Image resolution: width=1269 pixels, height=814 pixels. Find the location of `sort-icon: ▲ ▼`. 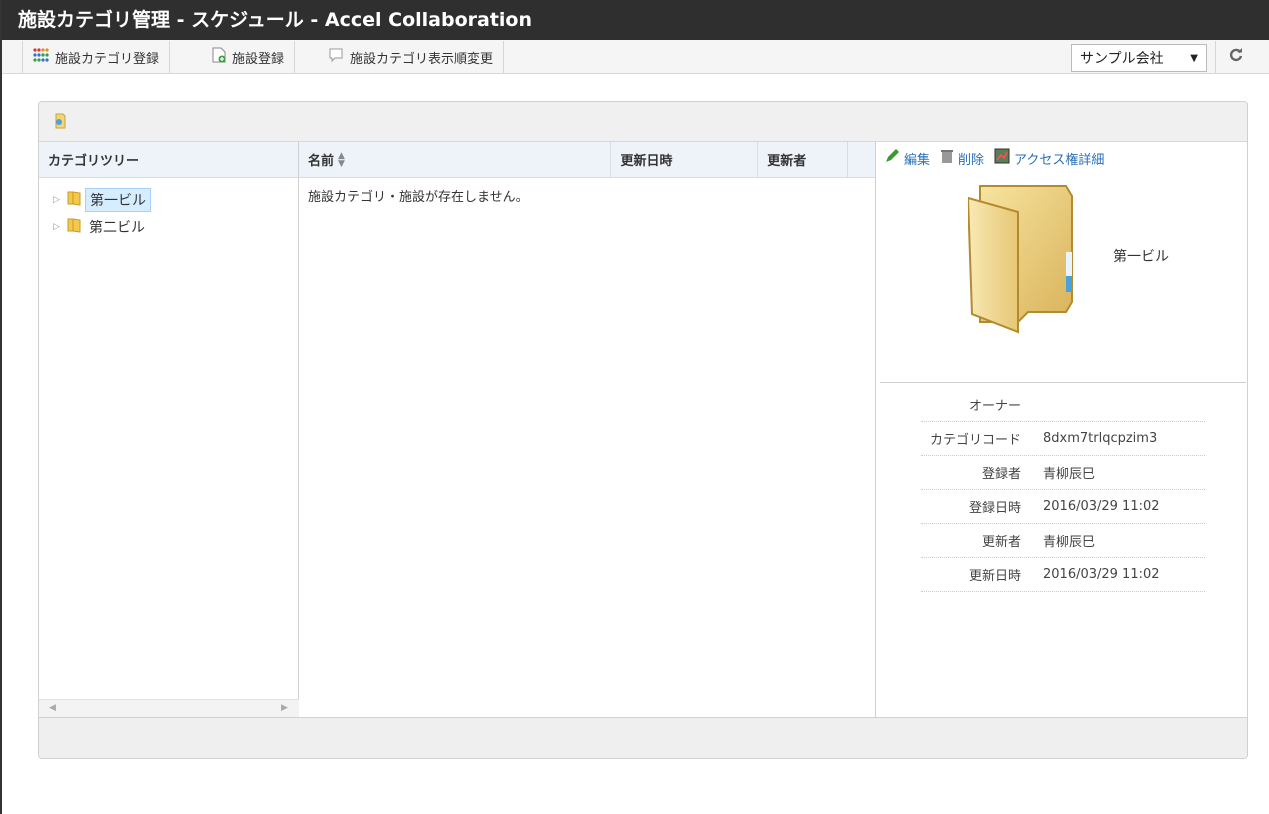

sort-icon: ▲ ▼ is located at coordinates (341, 159).